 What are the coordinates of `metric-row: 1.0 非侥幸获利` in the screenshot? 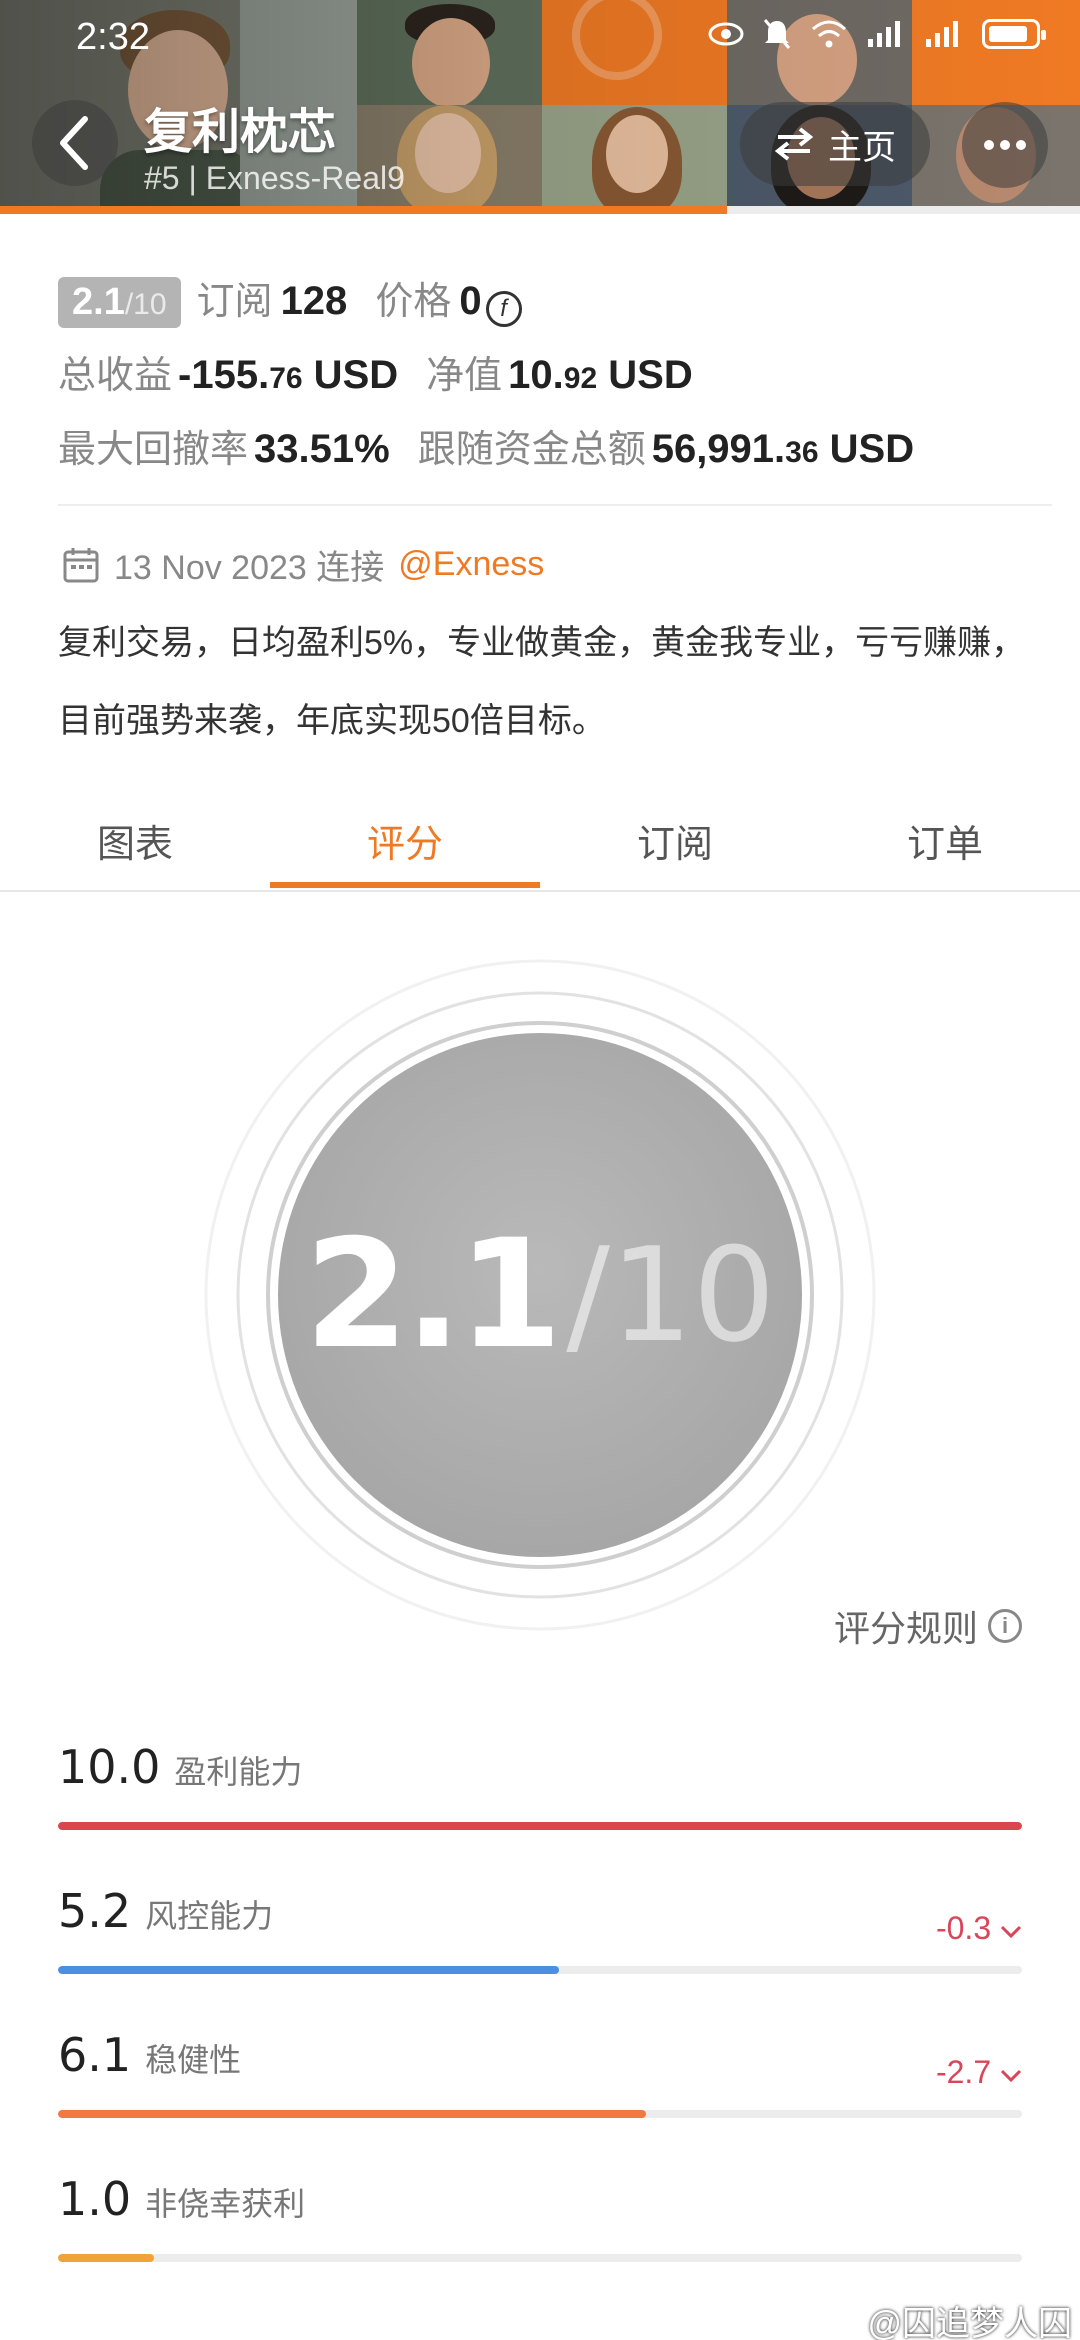 It's located at (540, 2217).